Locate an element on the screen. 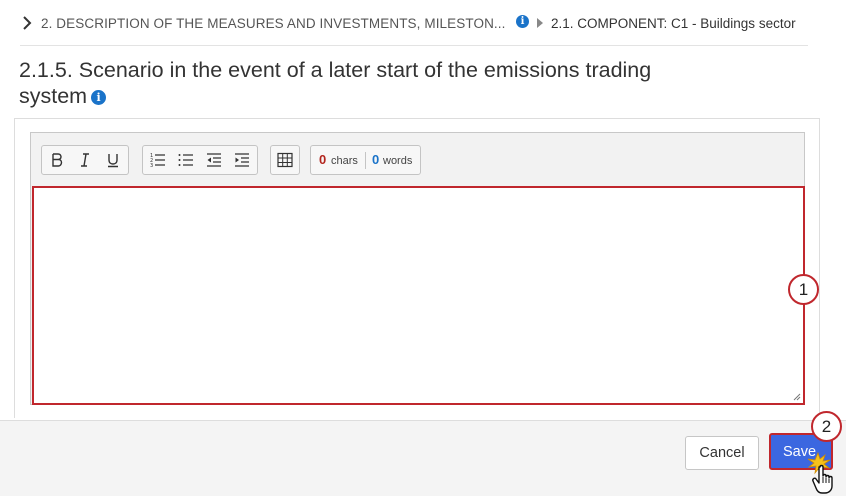  indent-button is located at coordinates (242, 160).